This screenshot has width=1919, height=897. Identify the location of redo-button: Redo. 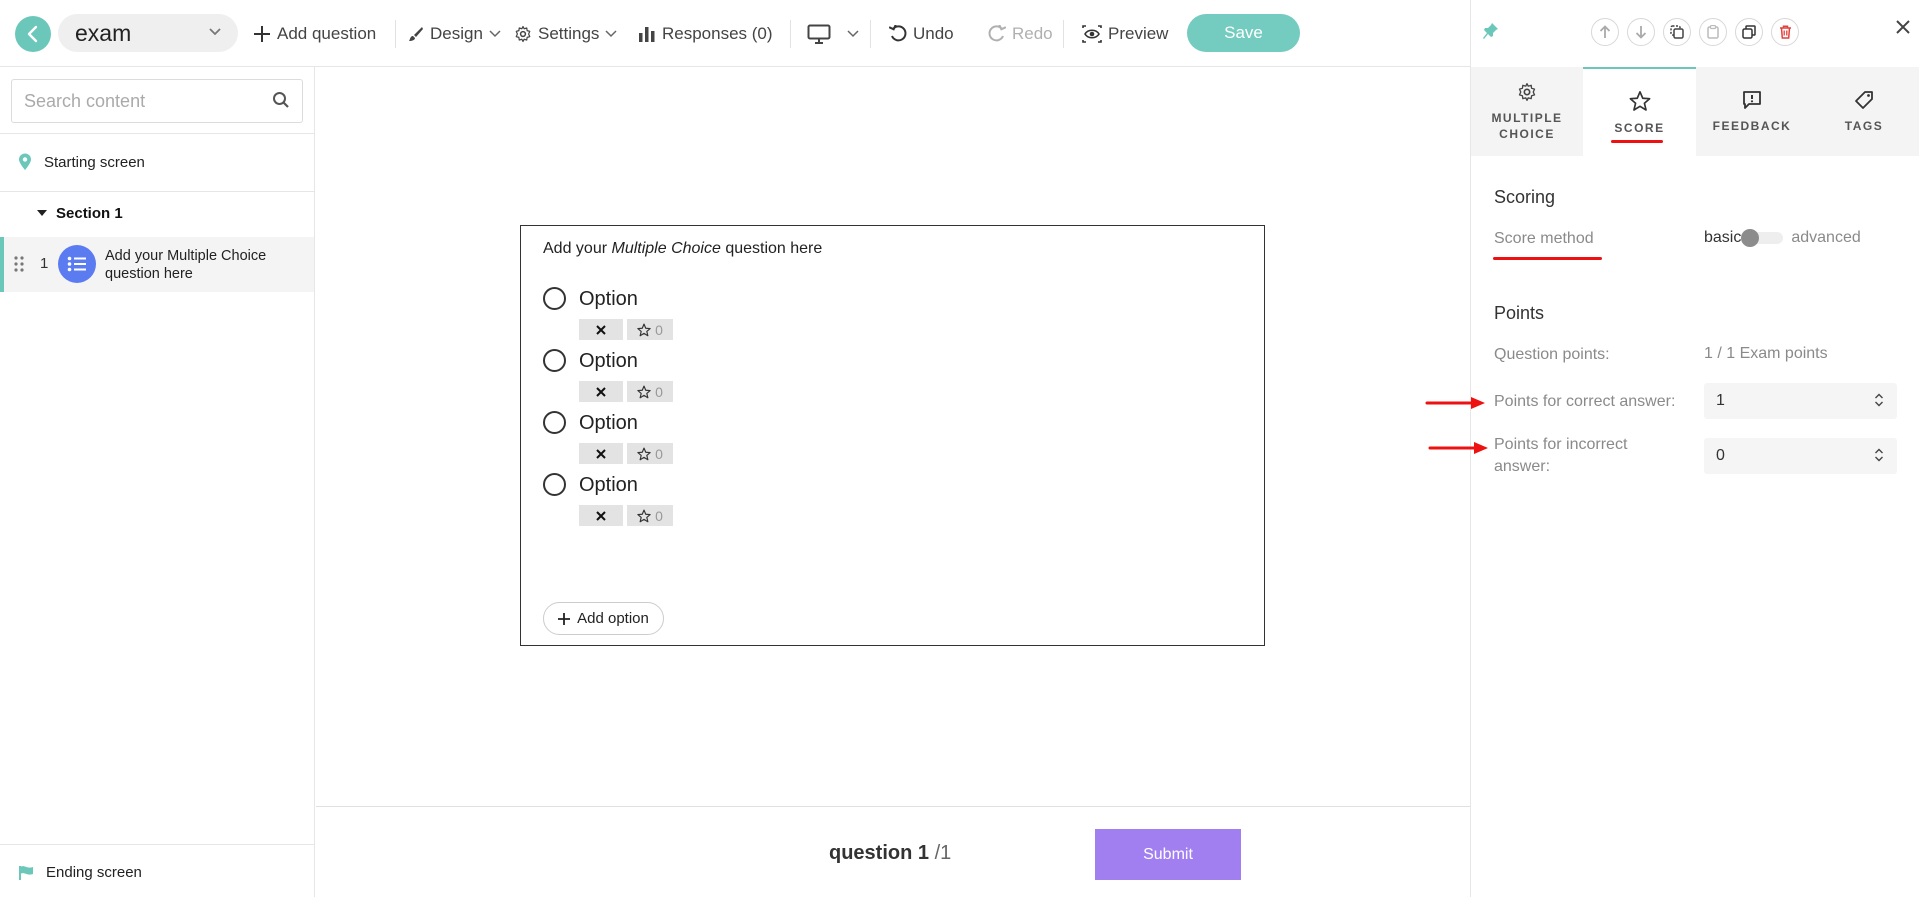
(1020, 34).